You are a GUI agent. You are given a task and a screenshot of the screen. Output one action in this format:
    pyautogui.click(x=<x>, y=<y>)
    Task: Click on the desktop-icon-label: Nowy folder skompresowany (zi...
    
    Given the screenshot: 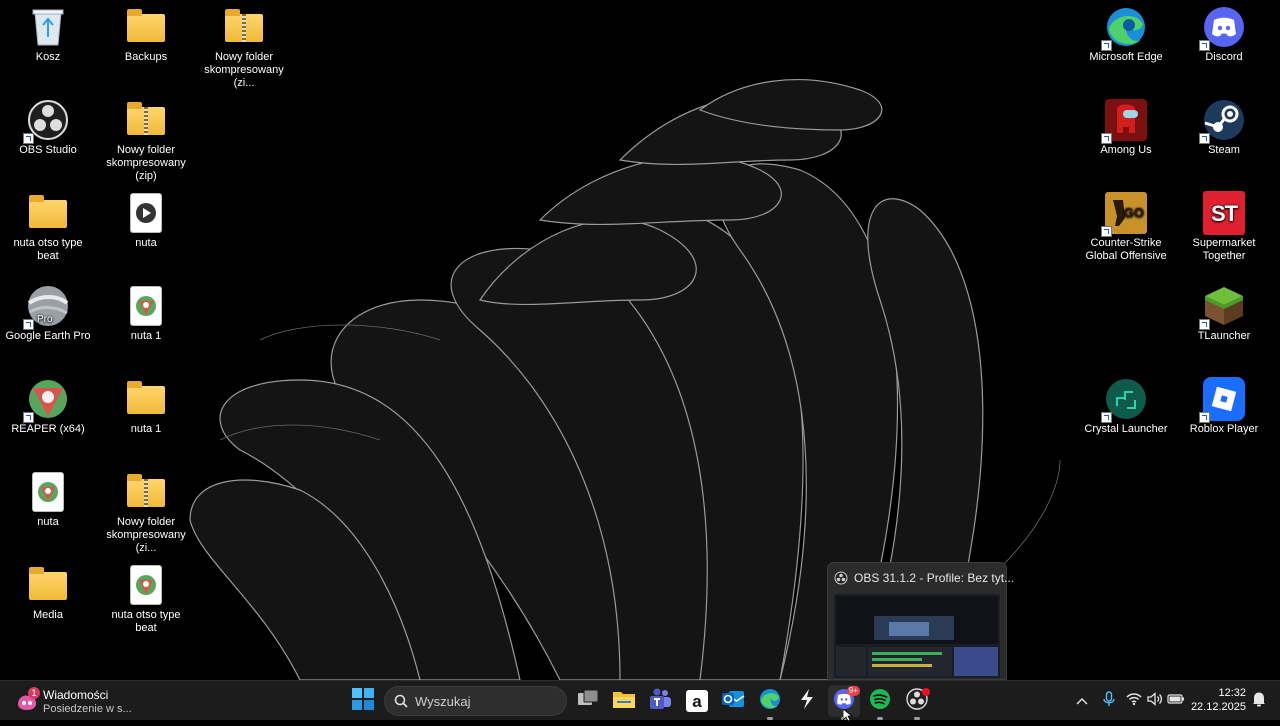 What is the action you would take?
    pyautogui.click(x=244, y=70)
    